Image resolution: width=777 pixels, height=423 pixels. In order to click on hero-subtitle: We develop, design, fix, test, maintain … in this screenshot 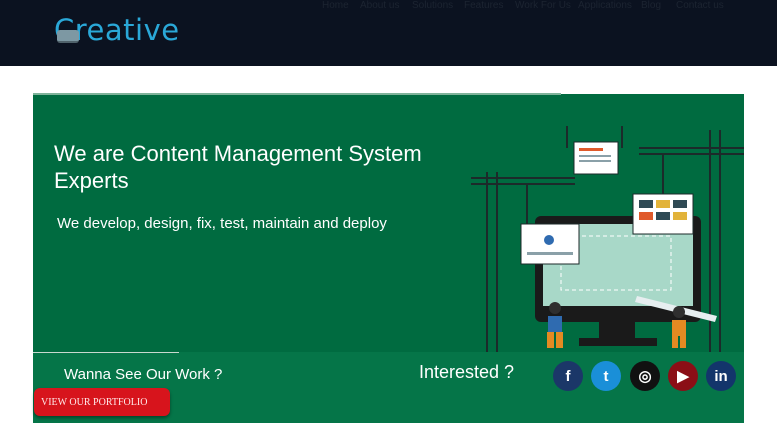, I will do `click(222, 223)`.